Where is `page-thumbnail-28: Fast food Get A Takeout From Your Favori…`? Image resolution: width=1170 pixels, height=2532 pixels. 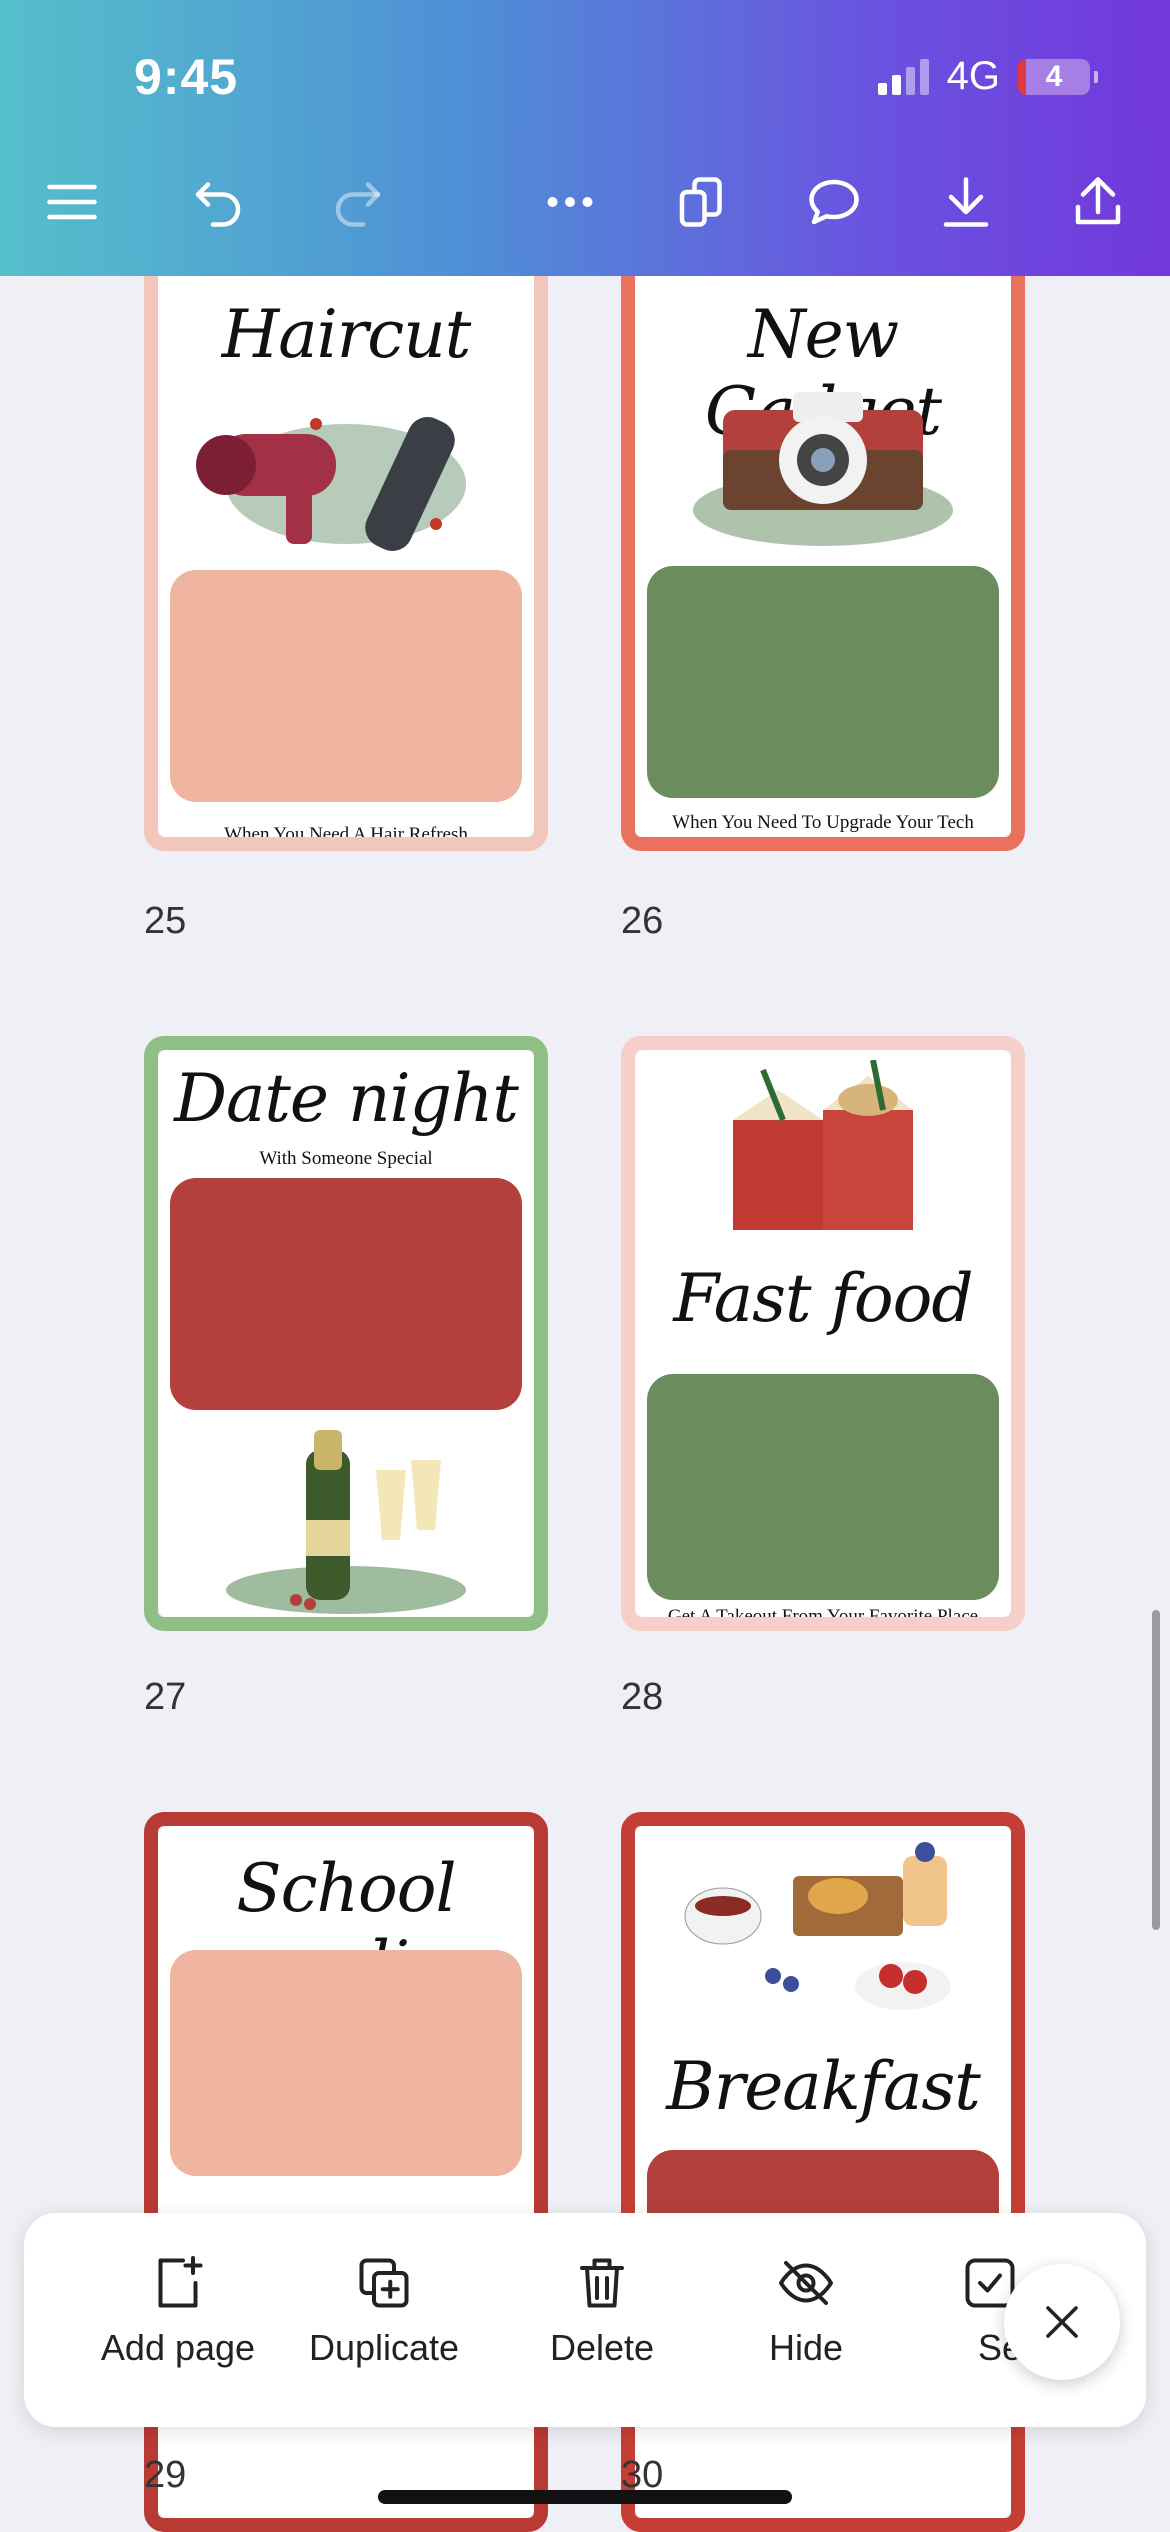 page-thumbnail-28: Fast food Get A Takeout From Your Favori… is located at coordinates (823, 1333).